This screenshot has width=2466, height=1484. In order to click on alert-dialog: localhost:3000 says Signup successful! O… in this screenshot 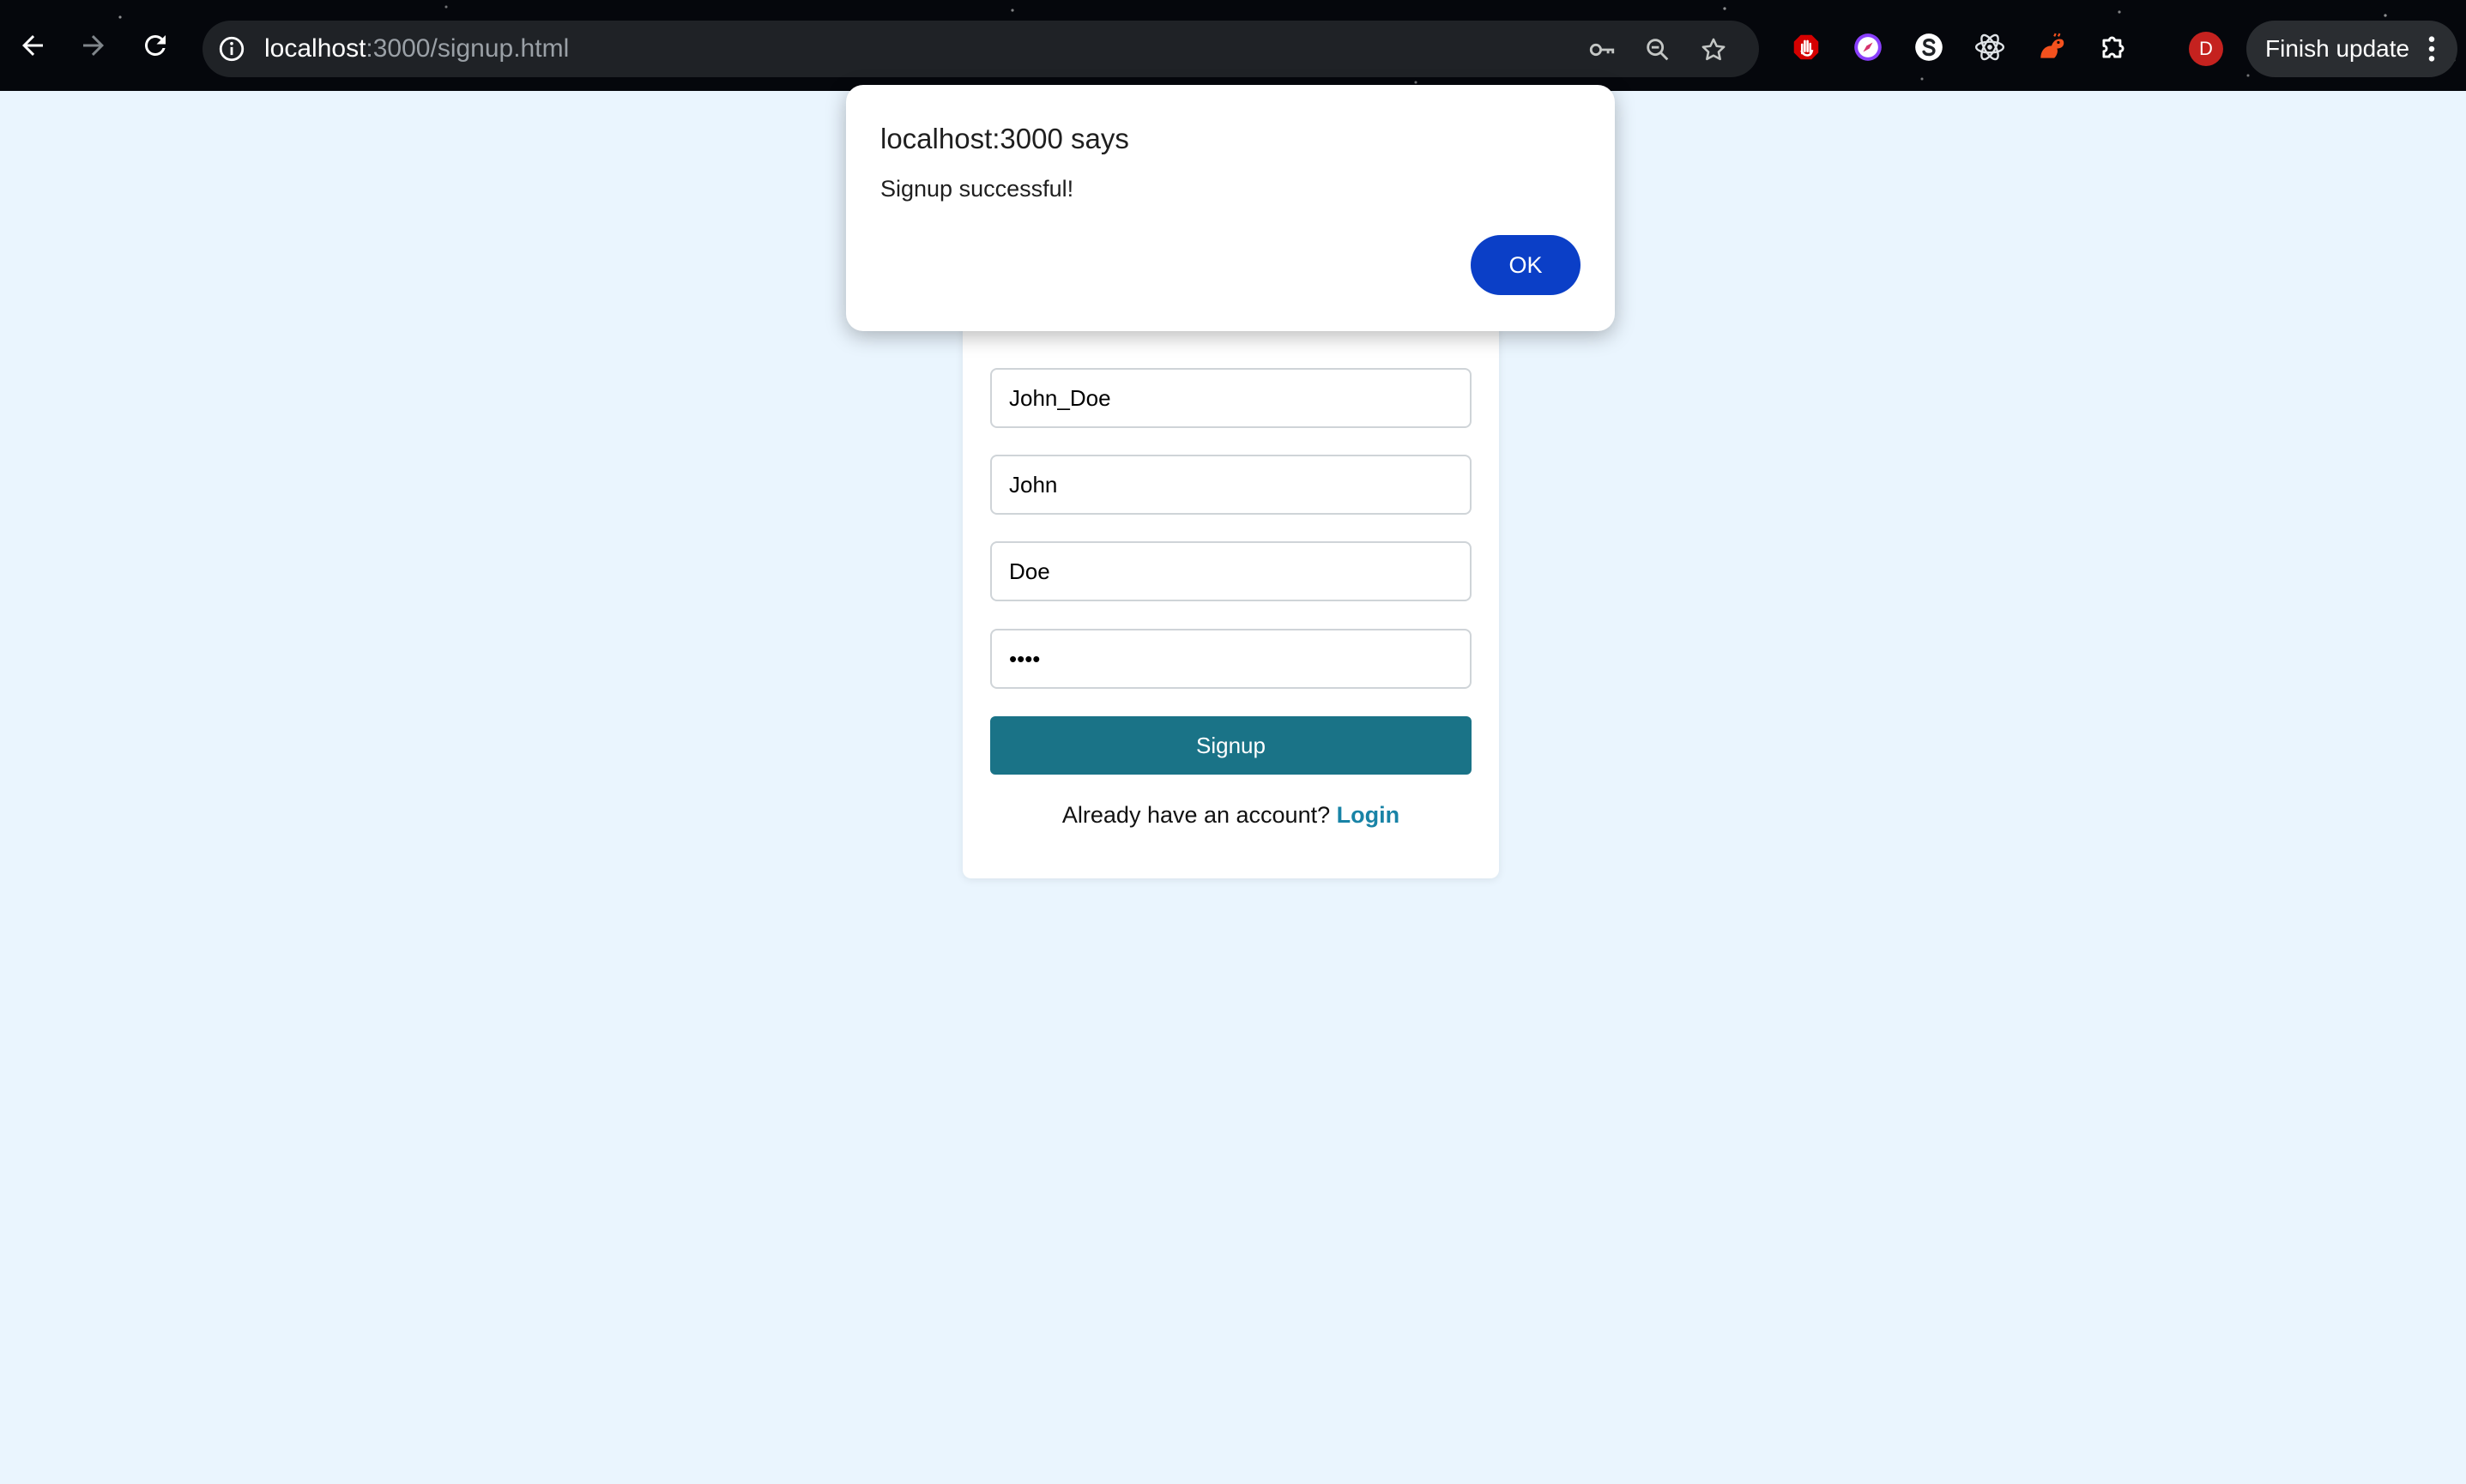, I will do `click(1230, 208)`.